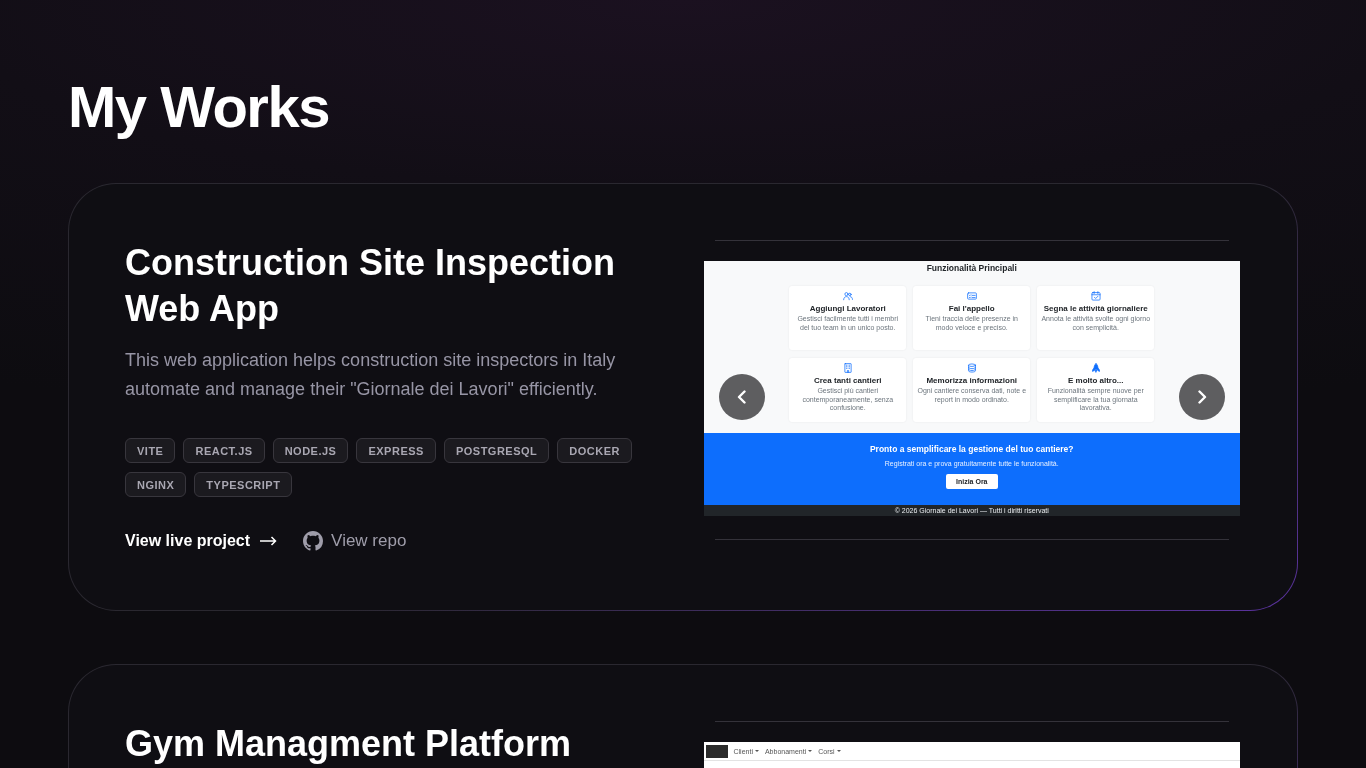 The height and width of the screenshot is (768, 1366). I want to click on calendar-check-icon, so click(1095, 296).